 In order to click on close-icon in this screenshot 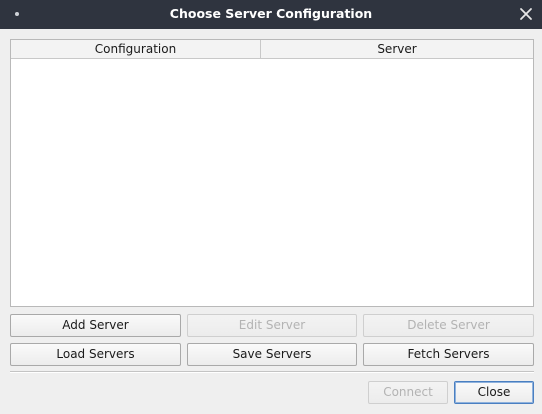, I will do `click(526, 14)`.